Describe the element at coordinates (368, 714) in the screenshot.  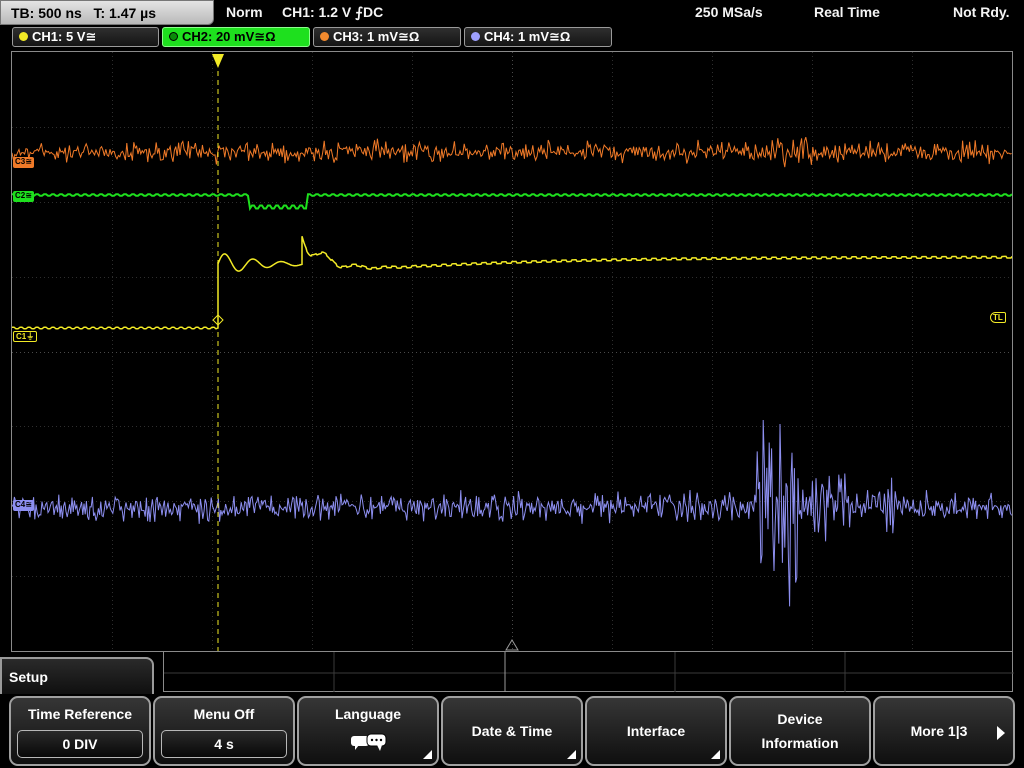
I see `softkey-language-label: Language` at that location.